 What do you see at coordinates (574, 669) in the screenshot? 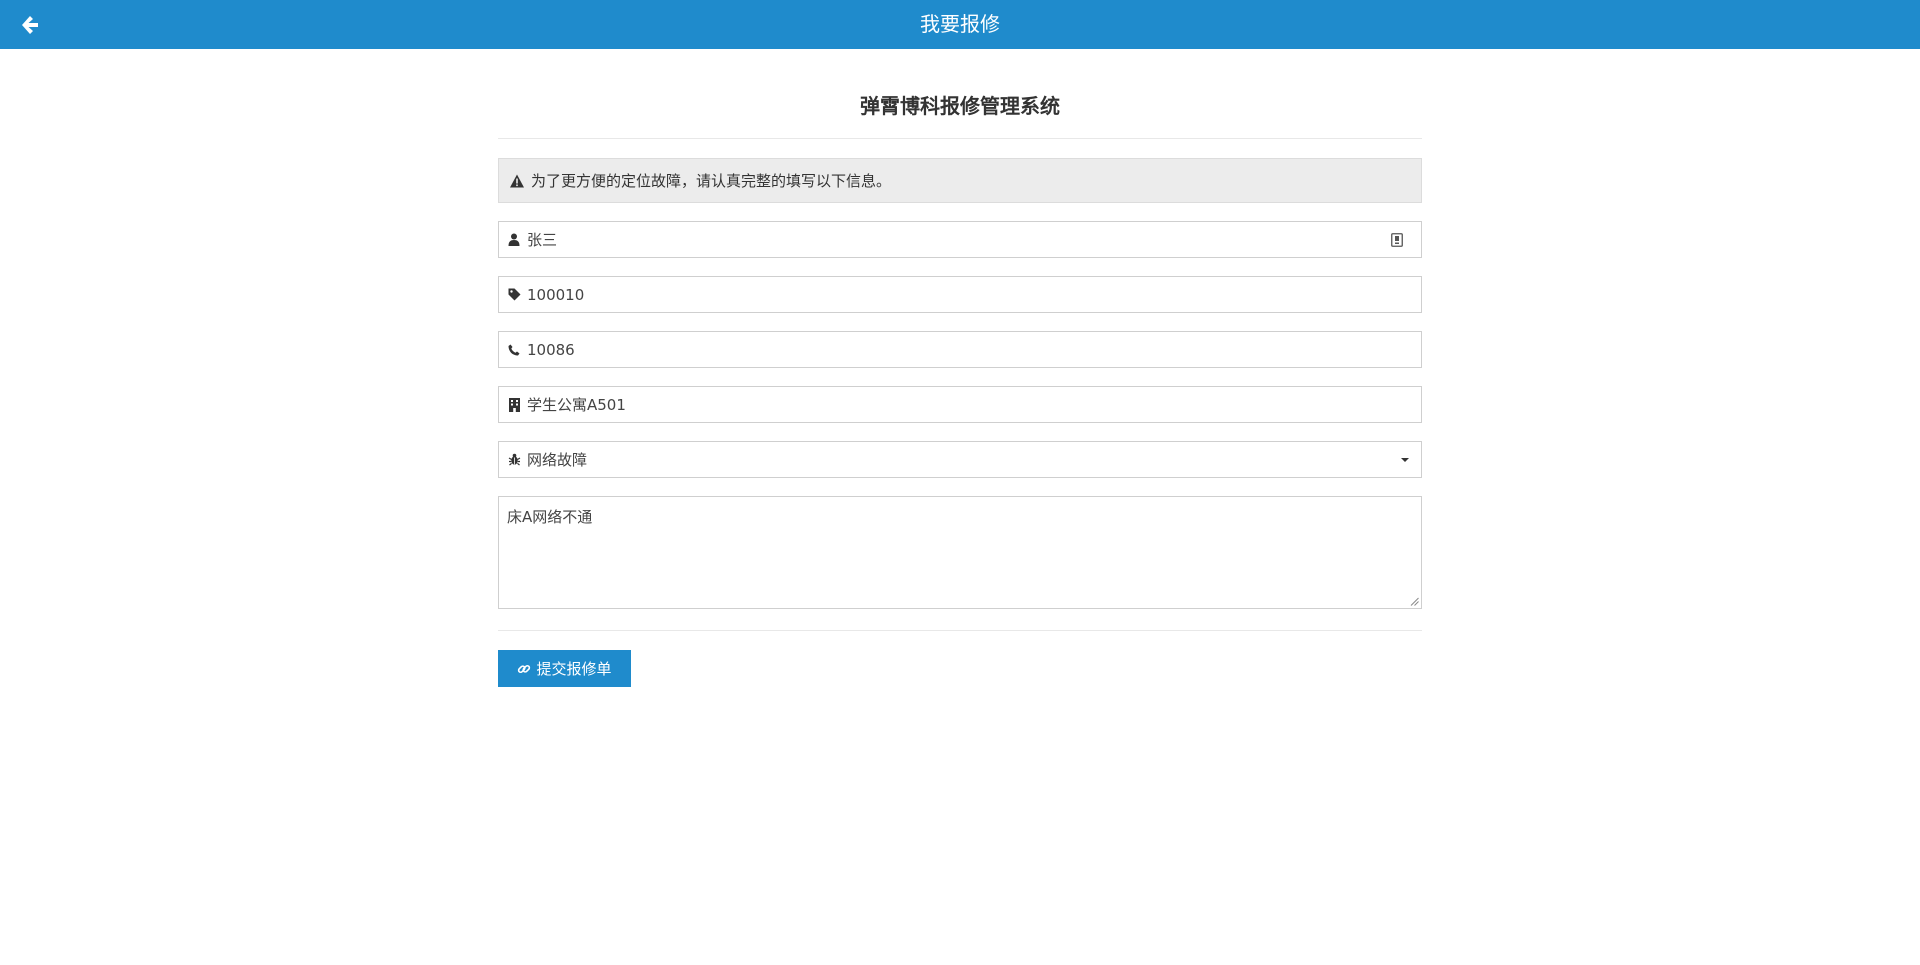
I see `submit-button-label: 提交报修单` at bounding box center [574, 669].